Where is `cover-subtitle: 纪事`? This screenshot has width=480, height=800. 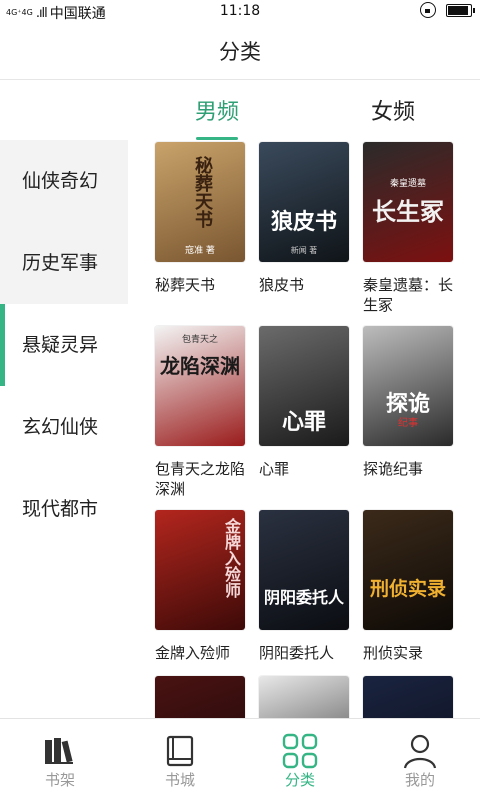
cover-subtitle: 纪事 is located at coordinates (408, 423).